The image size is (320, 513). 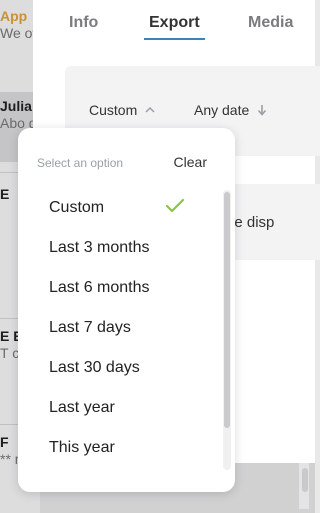 I want to click on period-filter-label: Custom, so click(x=113, y=110).